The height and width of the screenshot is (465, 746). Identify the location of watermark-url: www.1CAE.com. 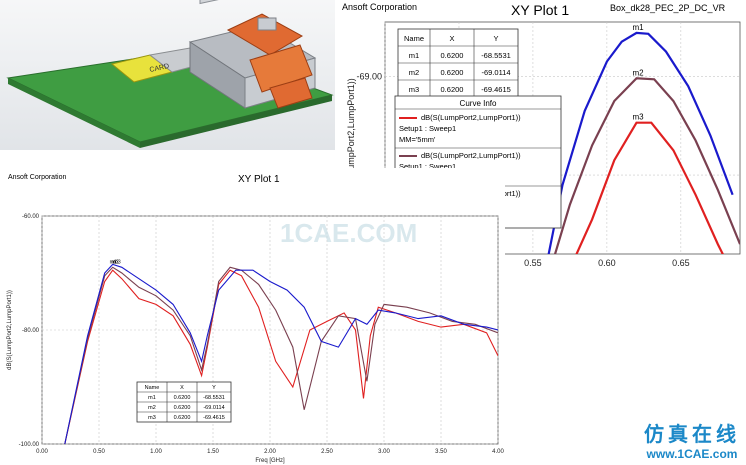
(692, 454).